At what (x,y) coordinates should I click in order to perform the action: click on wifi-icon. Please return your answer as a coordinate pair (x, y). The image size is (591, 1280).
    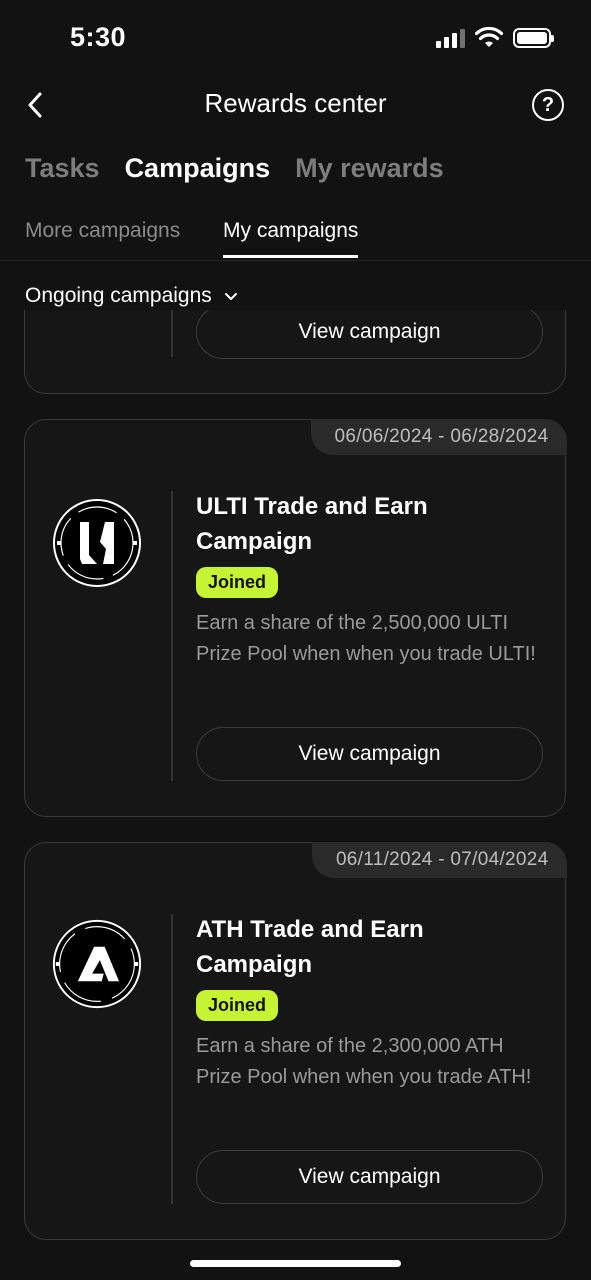
    Looking at the image, I should click on (489, 37).